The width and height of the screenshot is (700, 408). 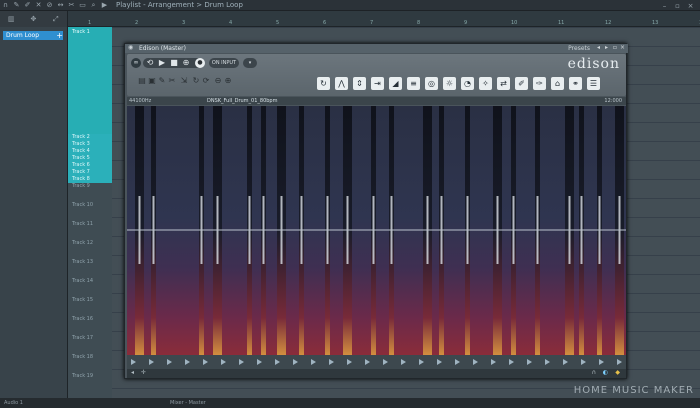 I want to click on edit-icon: ✎, so click(x=162, y=81).